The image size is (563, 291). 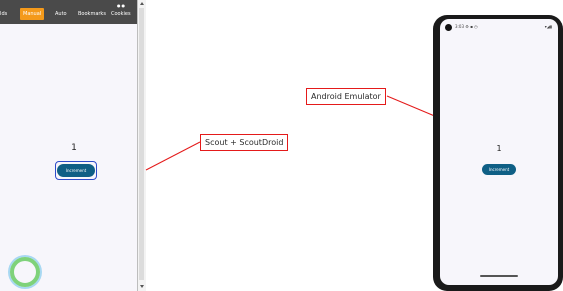 I want to click on scout-toolbar: Ids Manual Auto Bookmarks Cookies ●●, so click(x=68, y=12).